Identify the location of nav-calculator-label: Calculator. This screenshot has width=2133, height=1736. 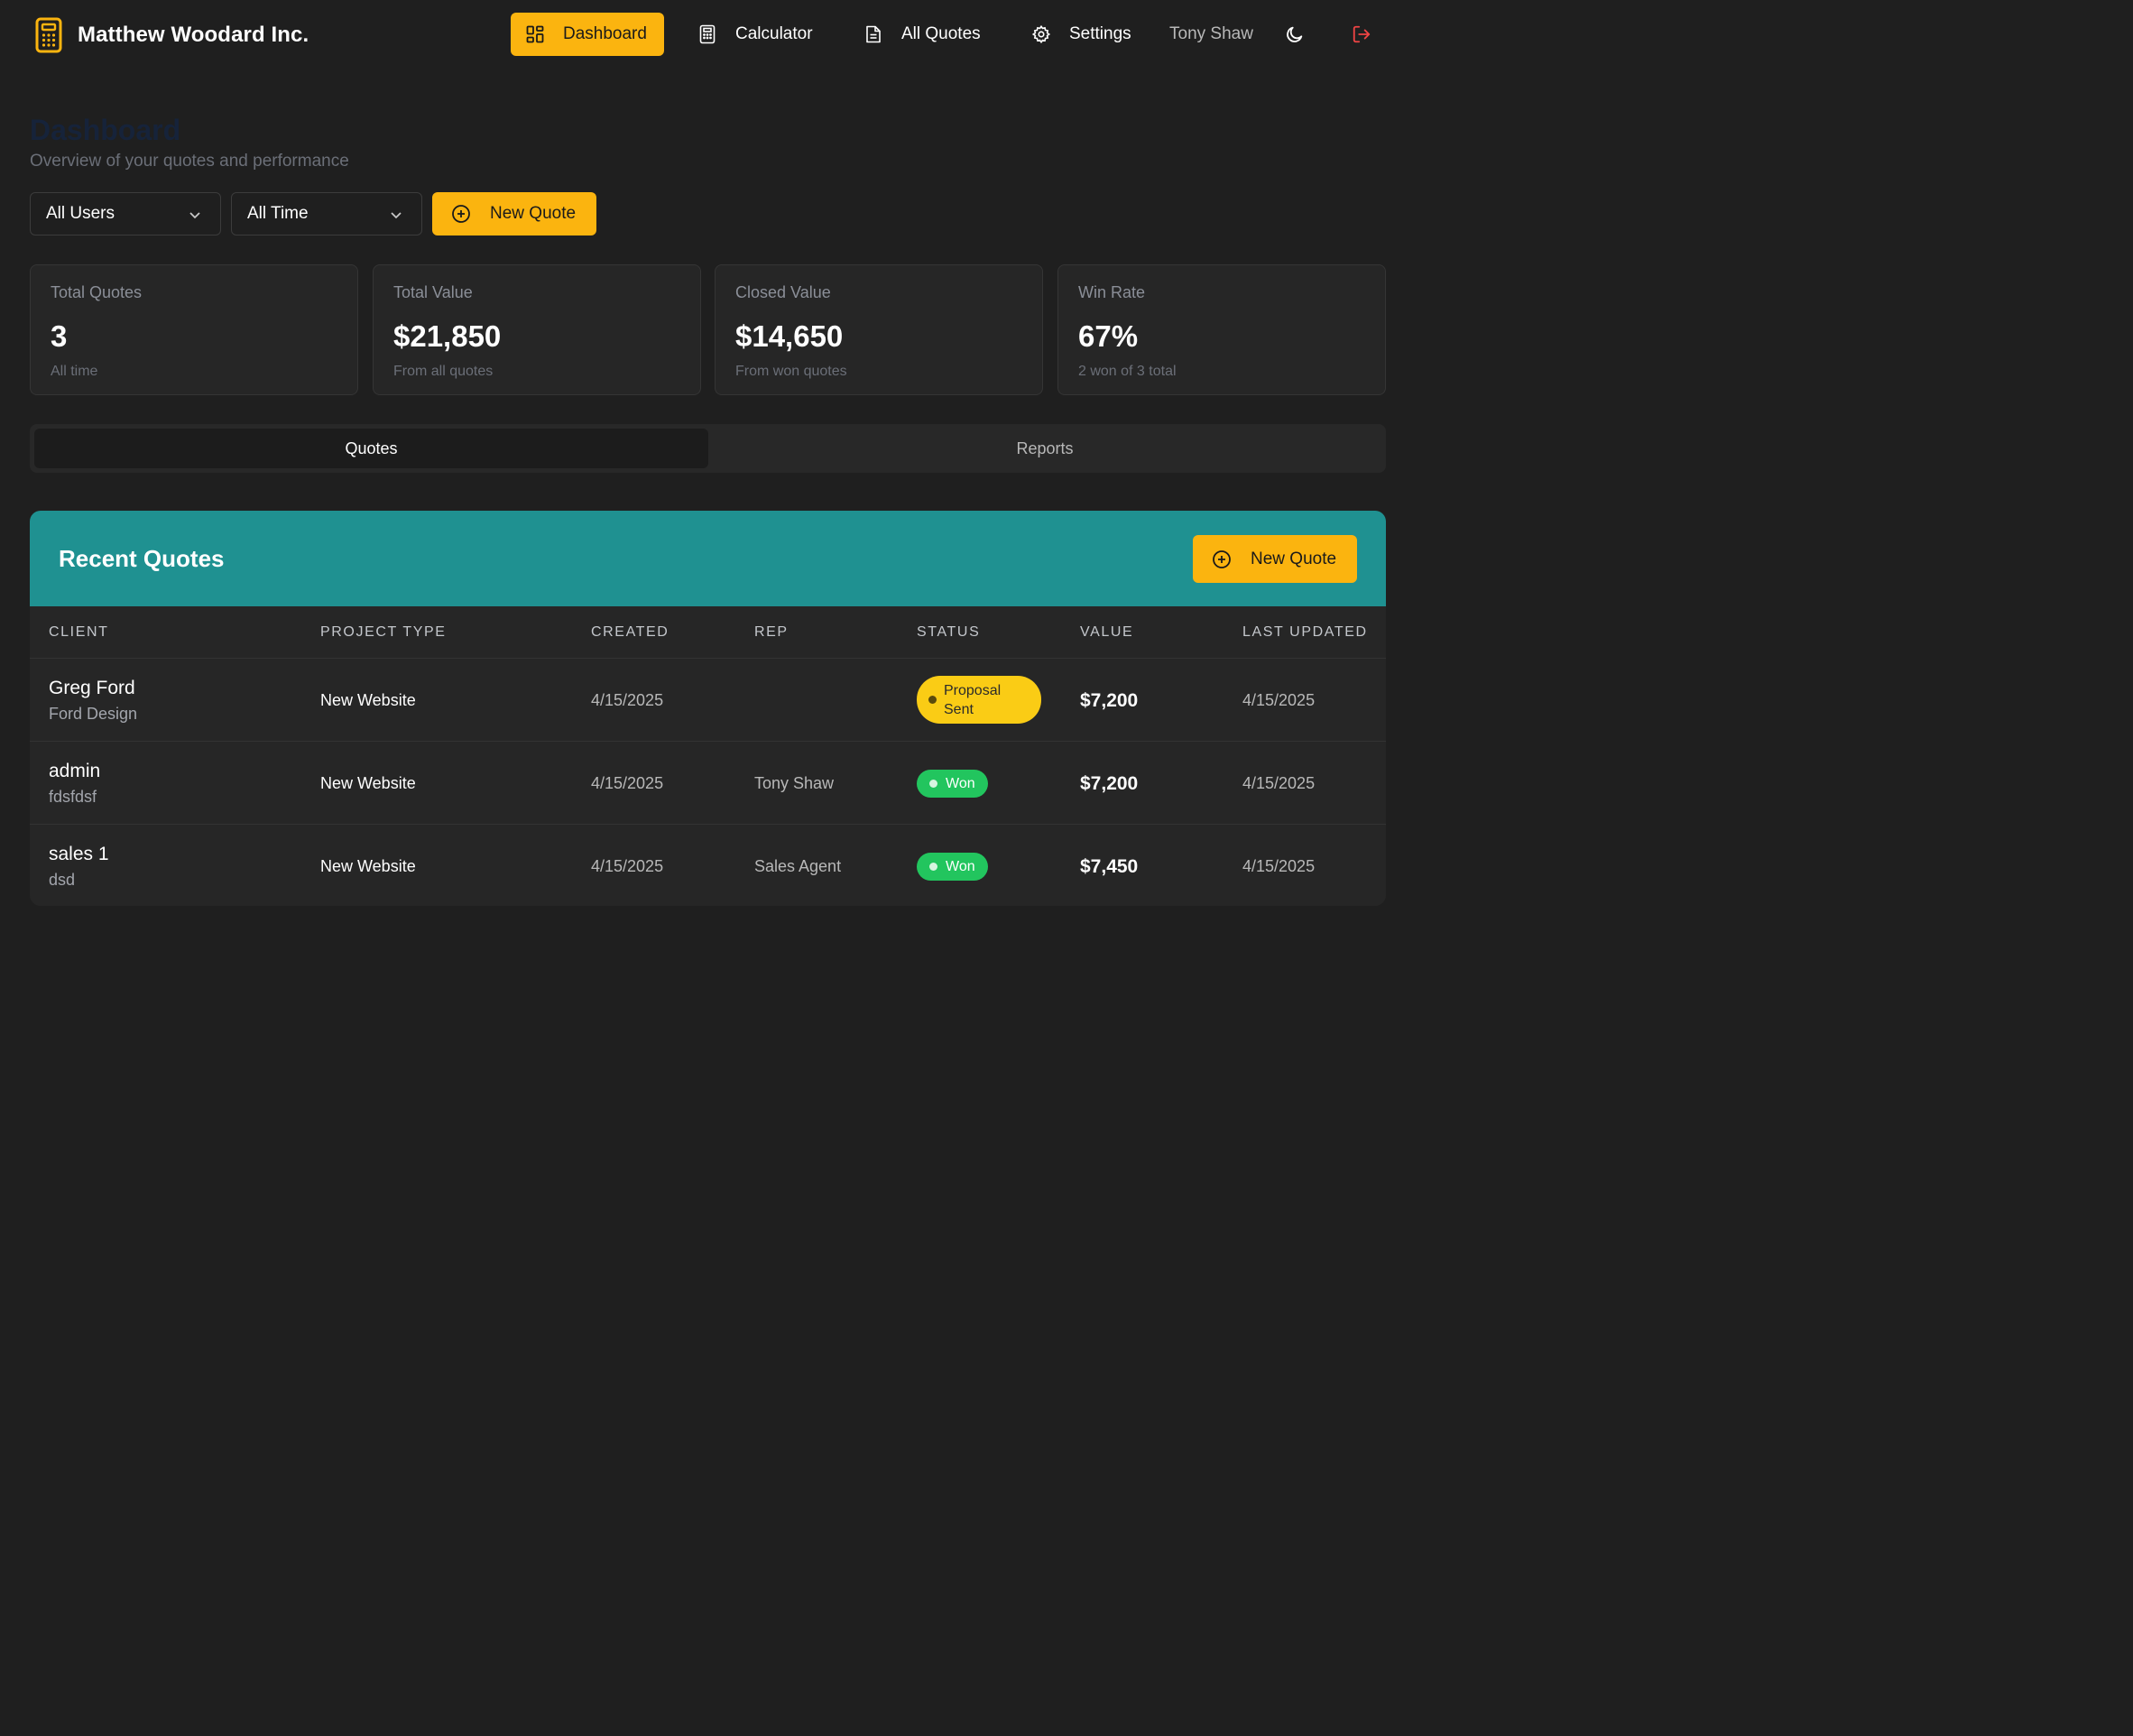
(774, 34).